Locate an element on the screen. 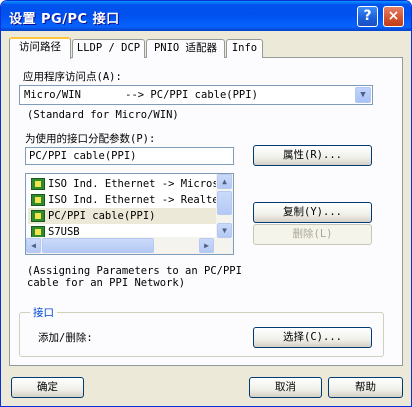  button-label: 确定 is located at coordinates (47, 387).